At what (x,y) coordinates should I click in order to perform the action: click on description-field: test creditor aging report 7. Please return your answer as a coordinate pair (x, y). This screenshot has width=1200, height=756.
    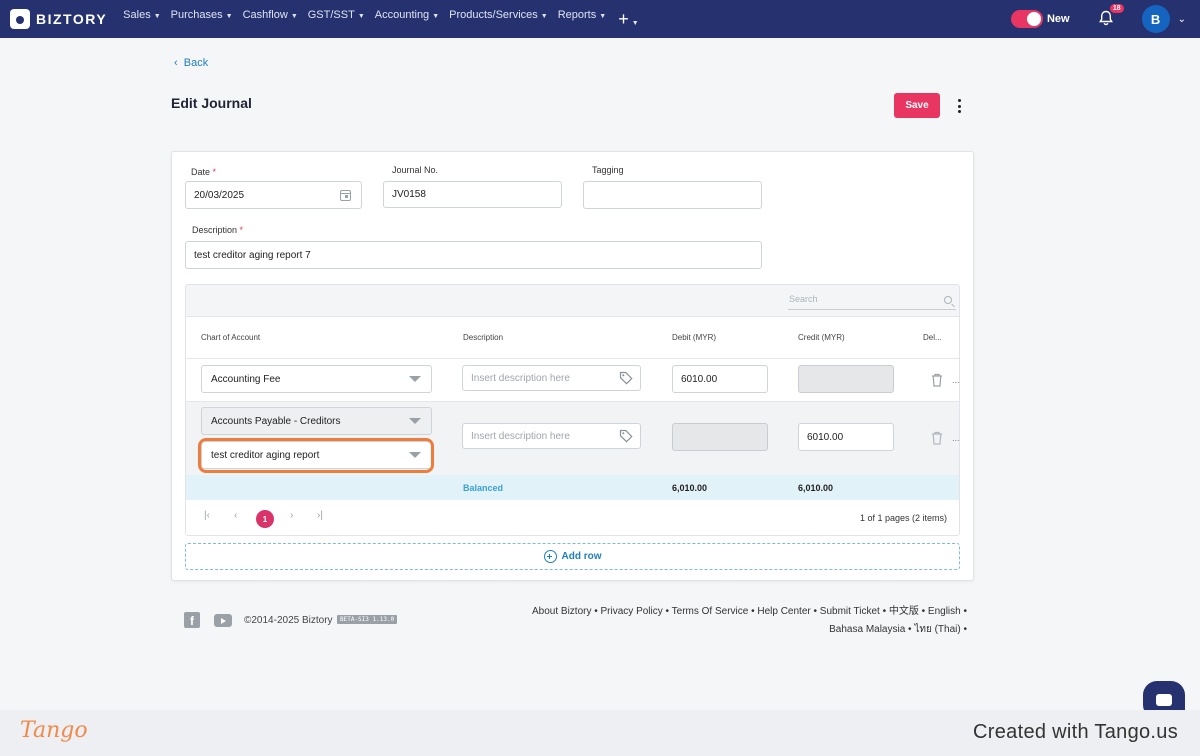
    Looking at the image, I should click on (473, 255).